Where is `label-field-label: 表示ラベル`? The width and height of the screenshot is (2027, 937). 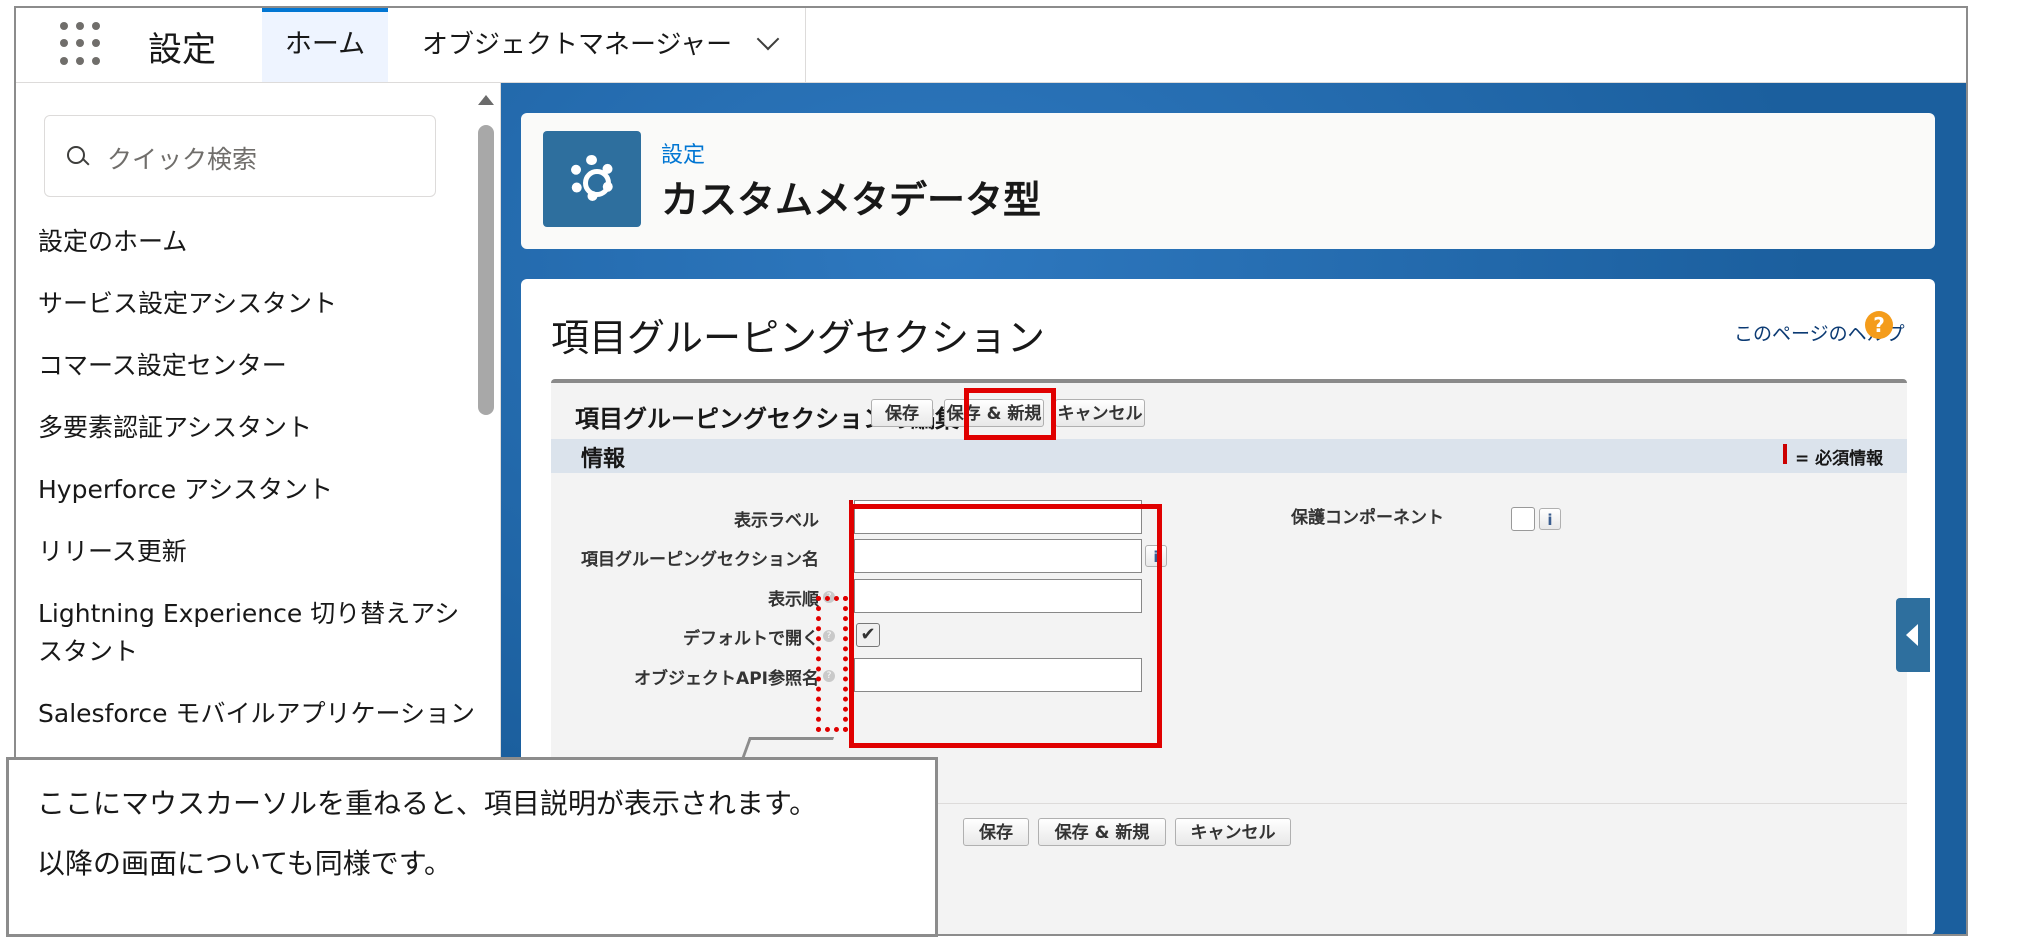
label-field-label: 表示ラベル is located at coordinates (776, 521).